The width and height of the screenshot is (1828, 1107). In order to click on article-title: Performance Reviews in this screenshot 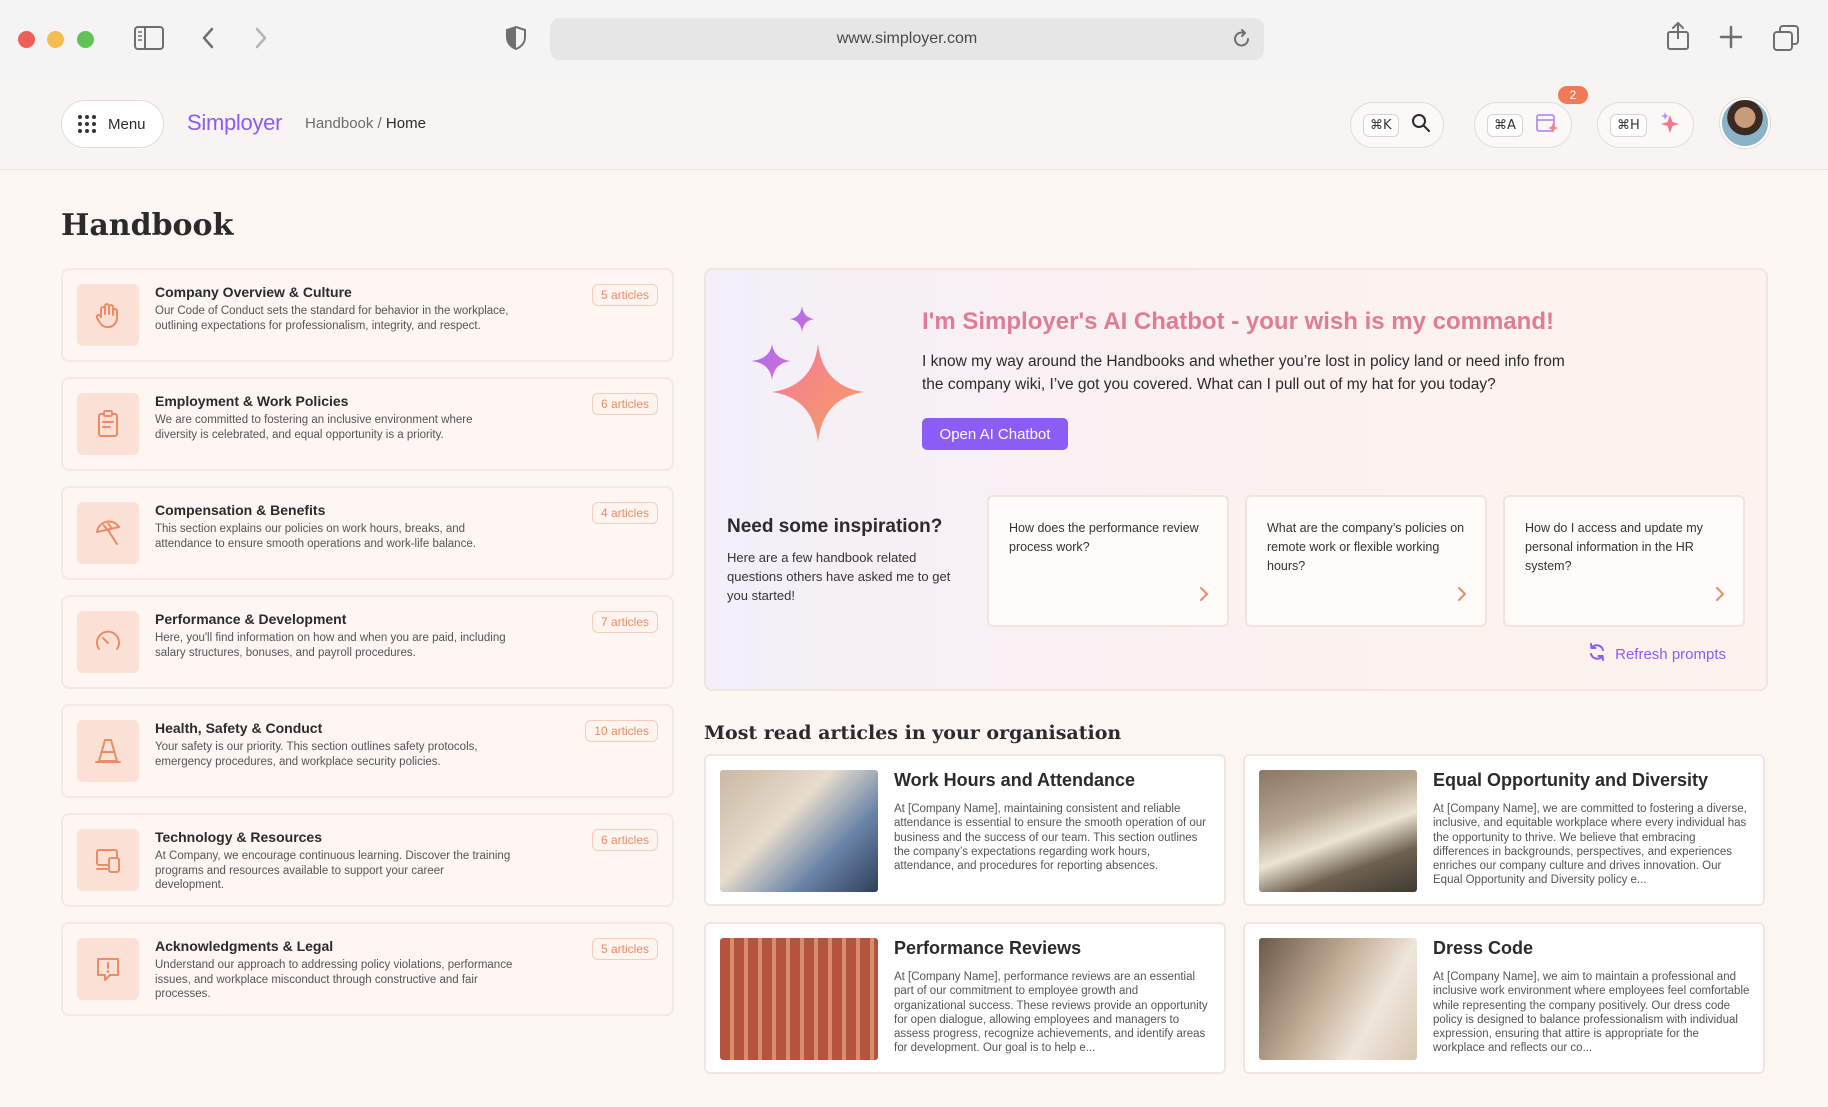, I will do `click(988, 948)`.